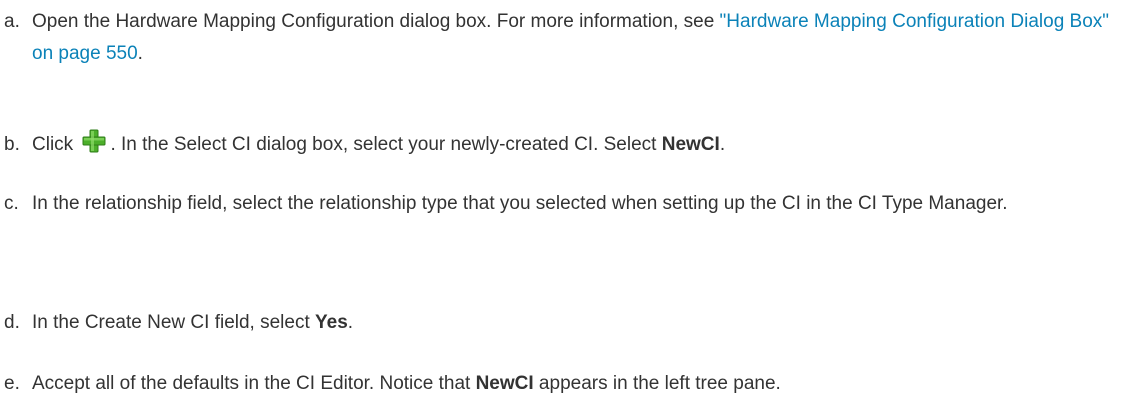 The image size is (1121, 417). I want to click on option-bold: Yes, so click(331, 322).